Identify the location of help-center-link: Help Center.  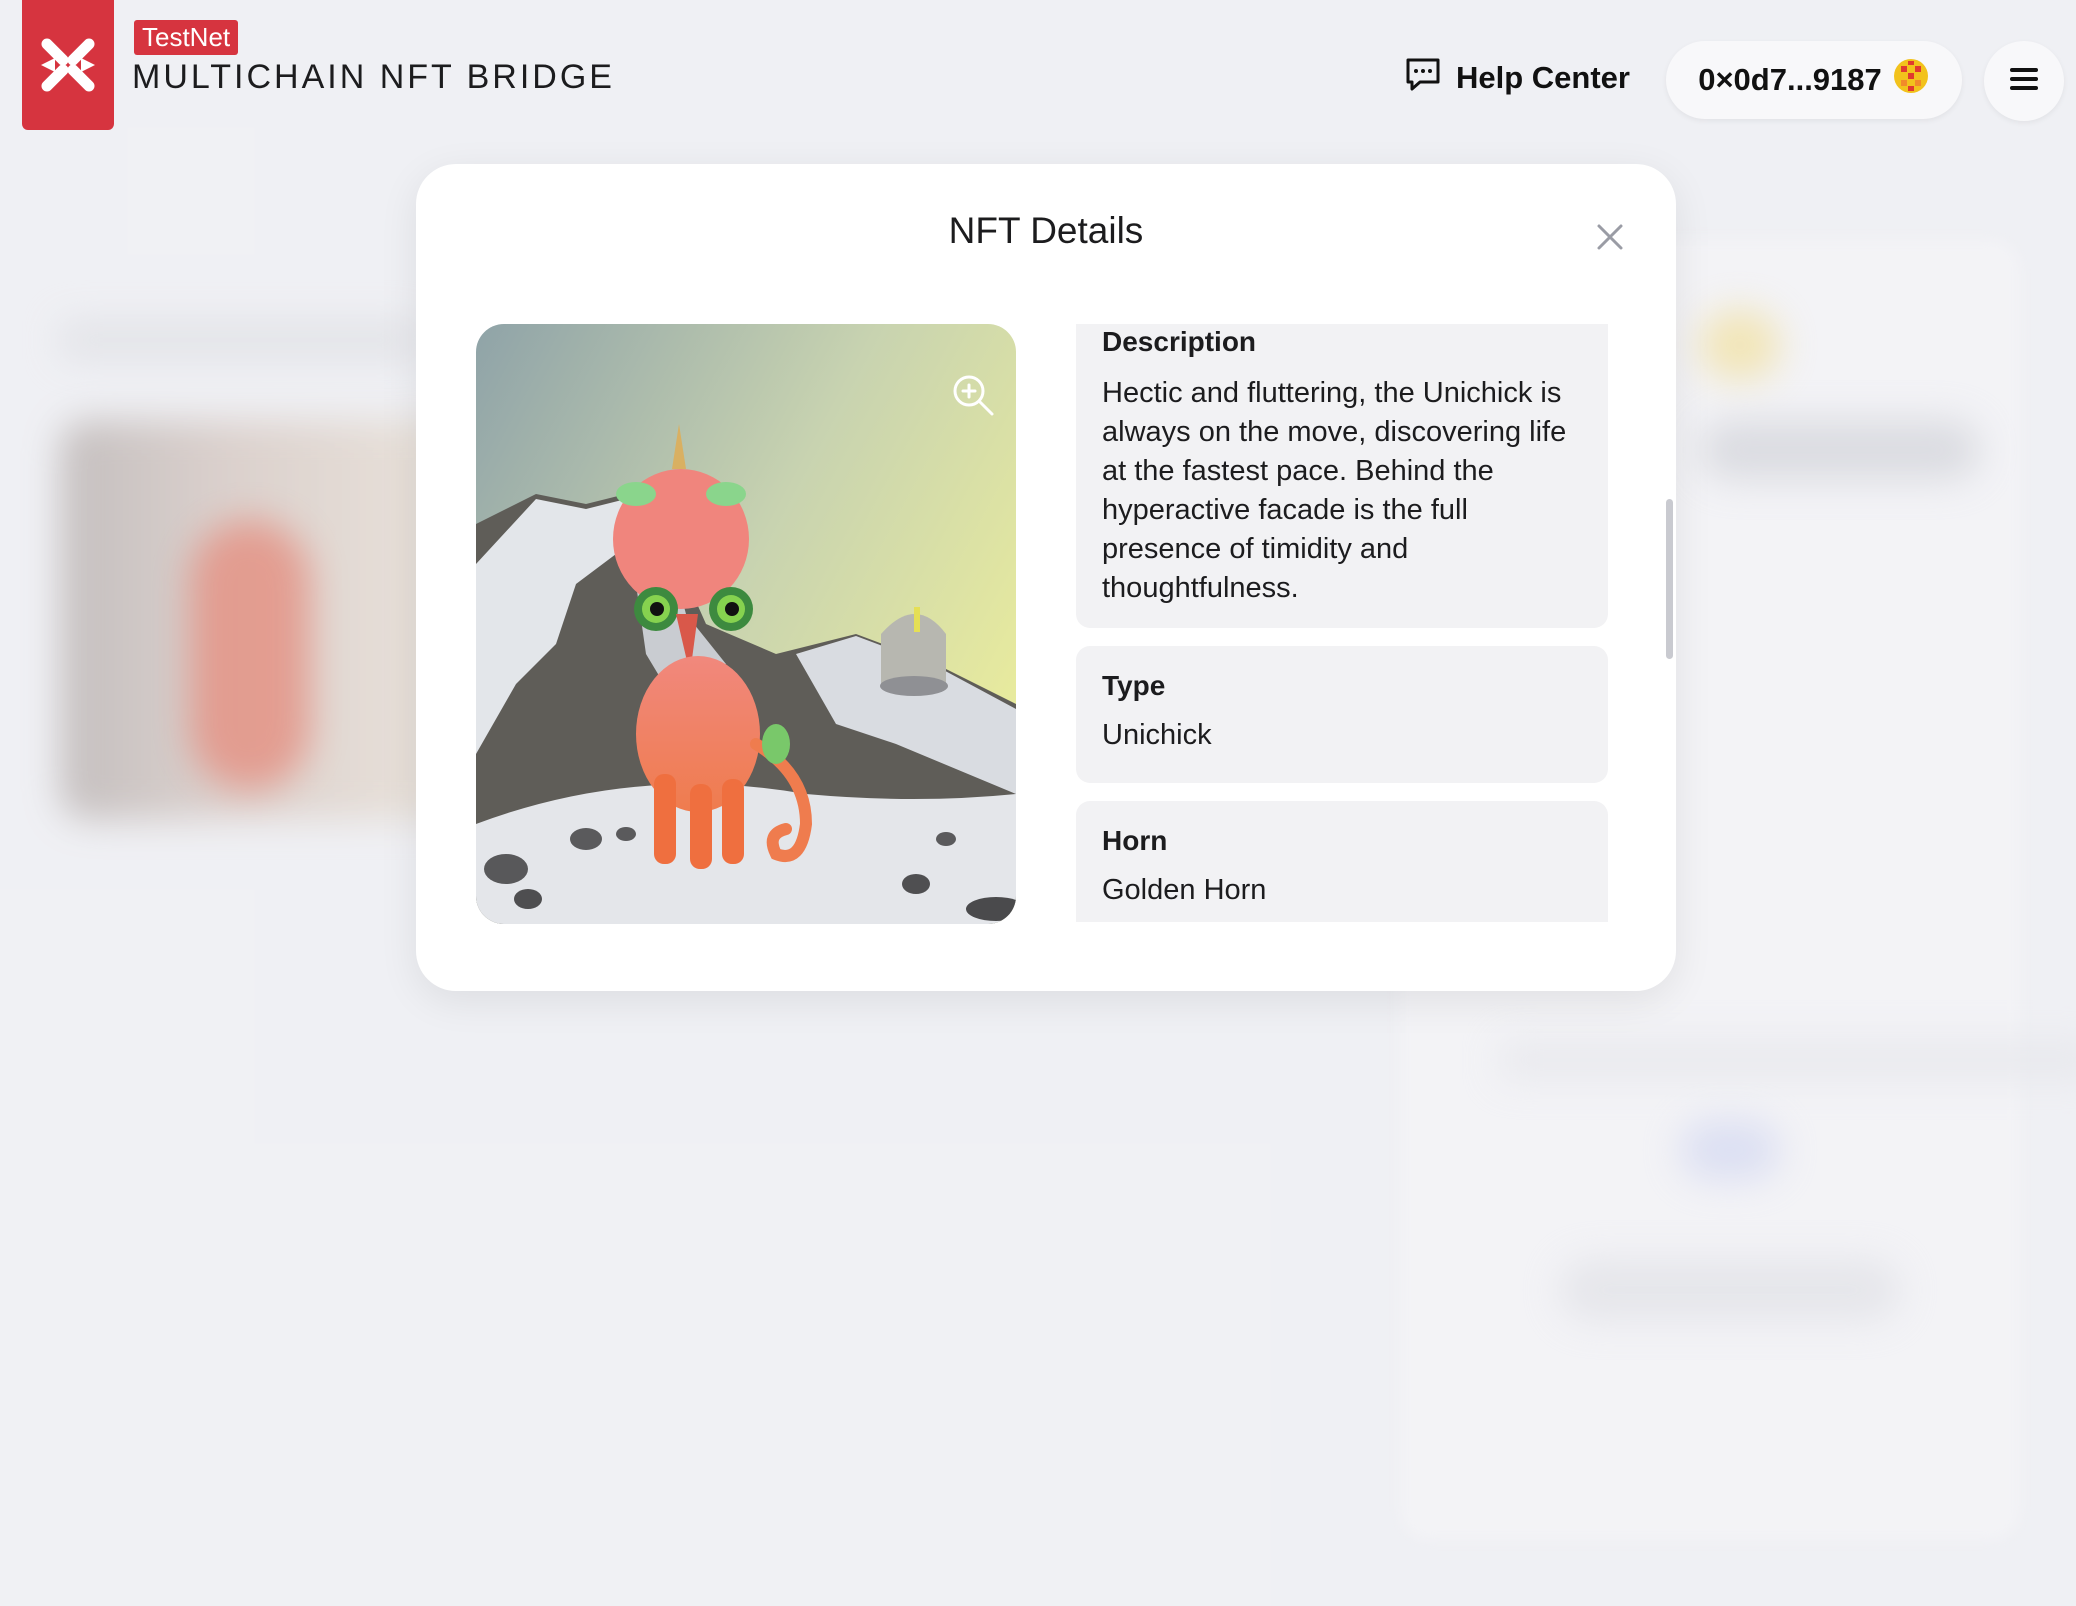
(1517, 78).